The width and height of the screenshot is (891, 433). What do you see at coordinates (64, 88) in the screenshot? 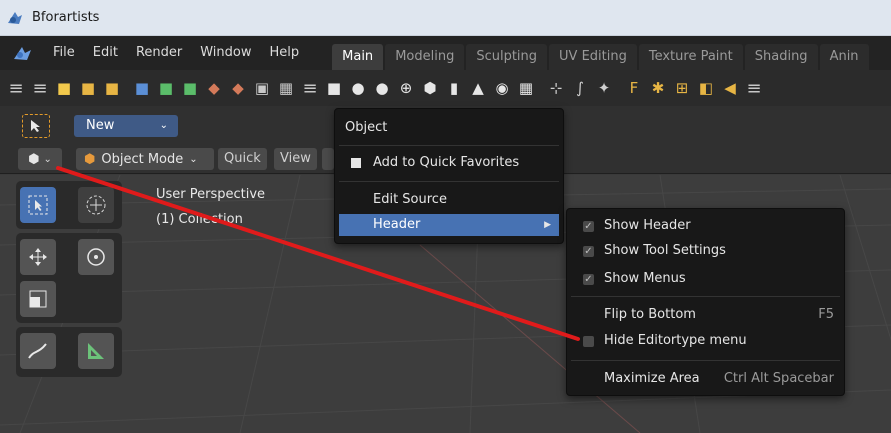
I see `new-file-icon: ■` at bounding box center [64, 88].